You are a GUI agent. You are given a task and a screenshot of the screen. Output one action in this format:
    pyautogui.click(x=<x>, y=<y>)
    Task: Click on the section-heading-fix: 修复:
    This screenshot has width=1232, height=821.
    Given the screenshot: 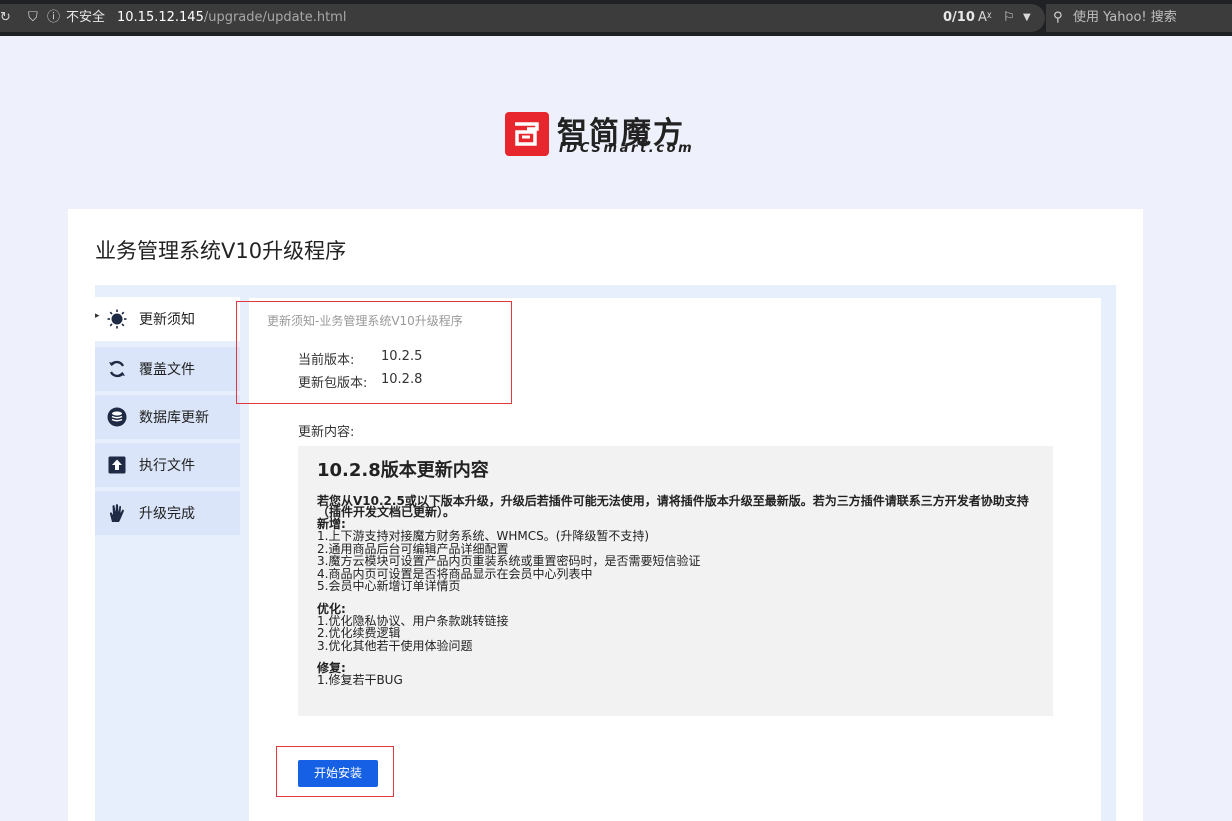 What is the action you would take?
    pyautogui.click(x=331, y=668)
    